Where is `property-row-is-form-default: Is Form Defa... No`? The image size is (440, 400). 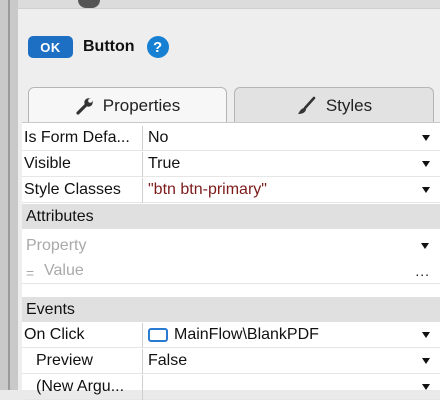
property-row-is-form-default: Is Form Defa... No is located at coordinates (231, 138).